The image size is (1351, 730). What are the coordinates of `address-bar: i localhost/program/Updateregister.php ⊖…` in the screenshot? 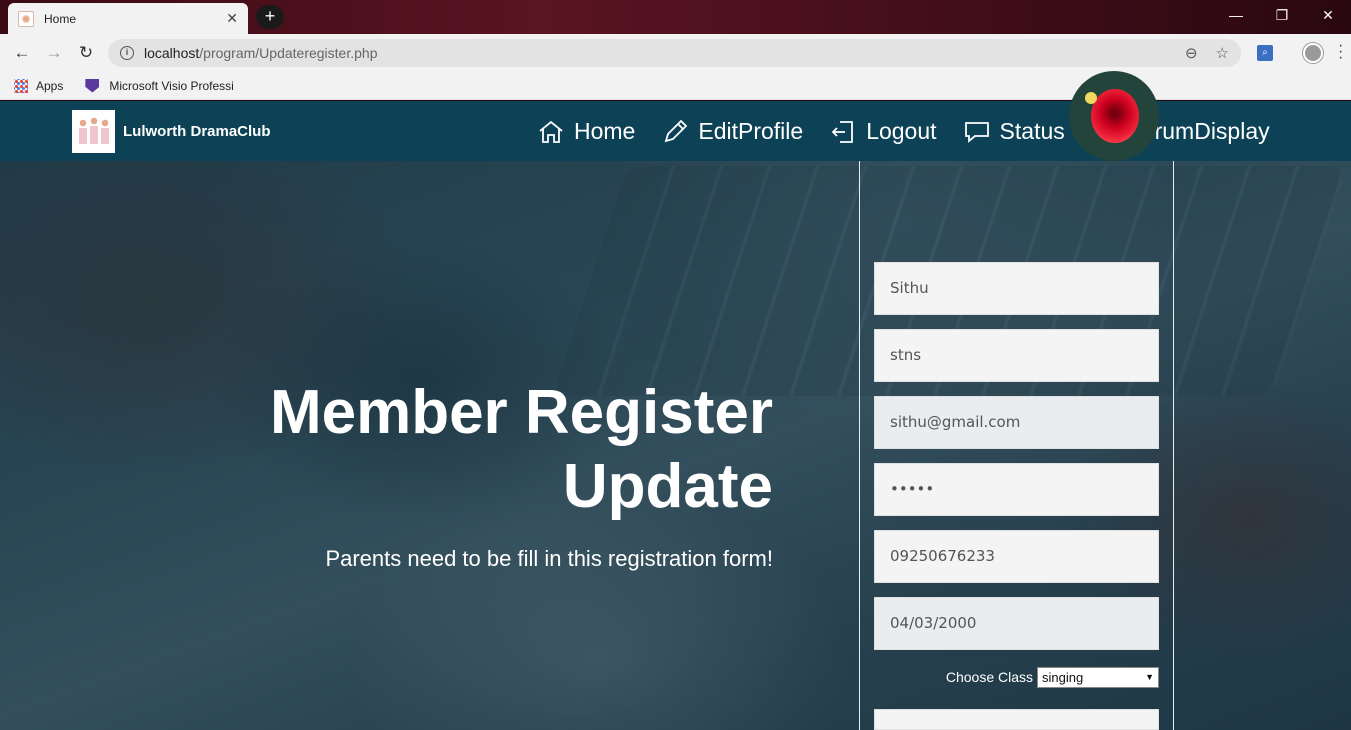 It's located at (674, 53).